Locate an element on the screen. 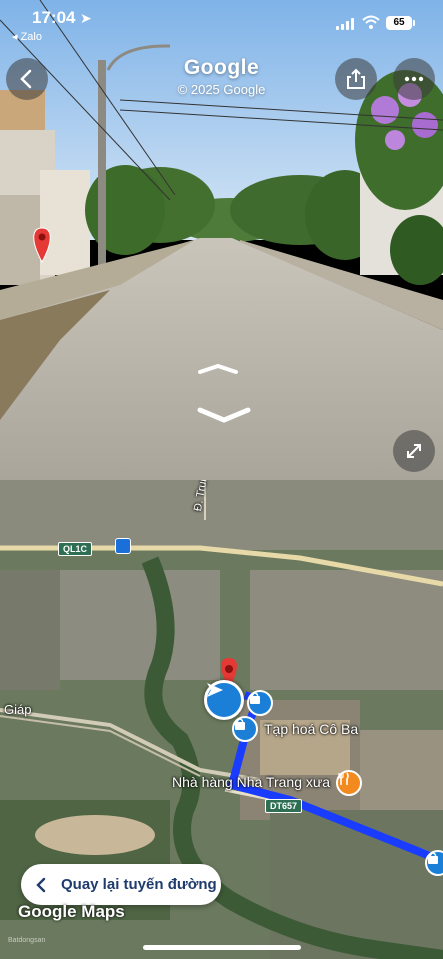 Image resolution: width=443 pixels, height=959 pixels. area-label-giap: Giáp is located at coordinates (18, 709).